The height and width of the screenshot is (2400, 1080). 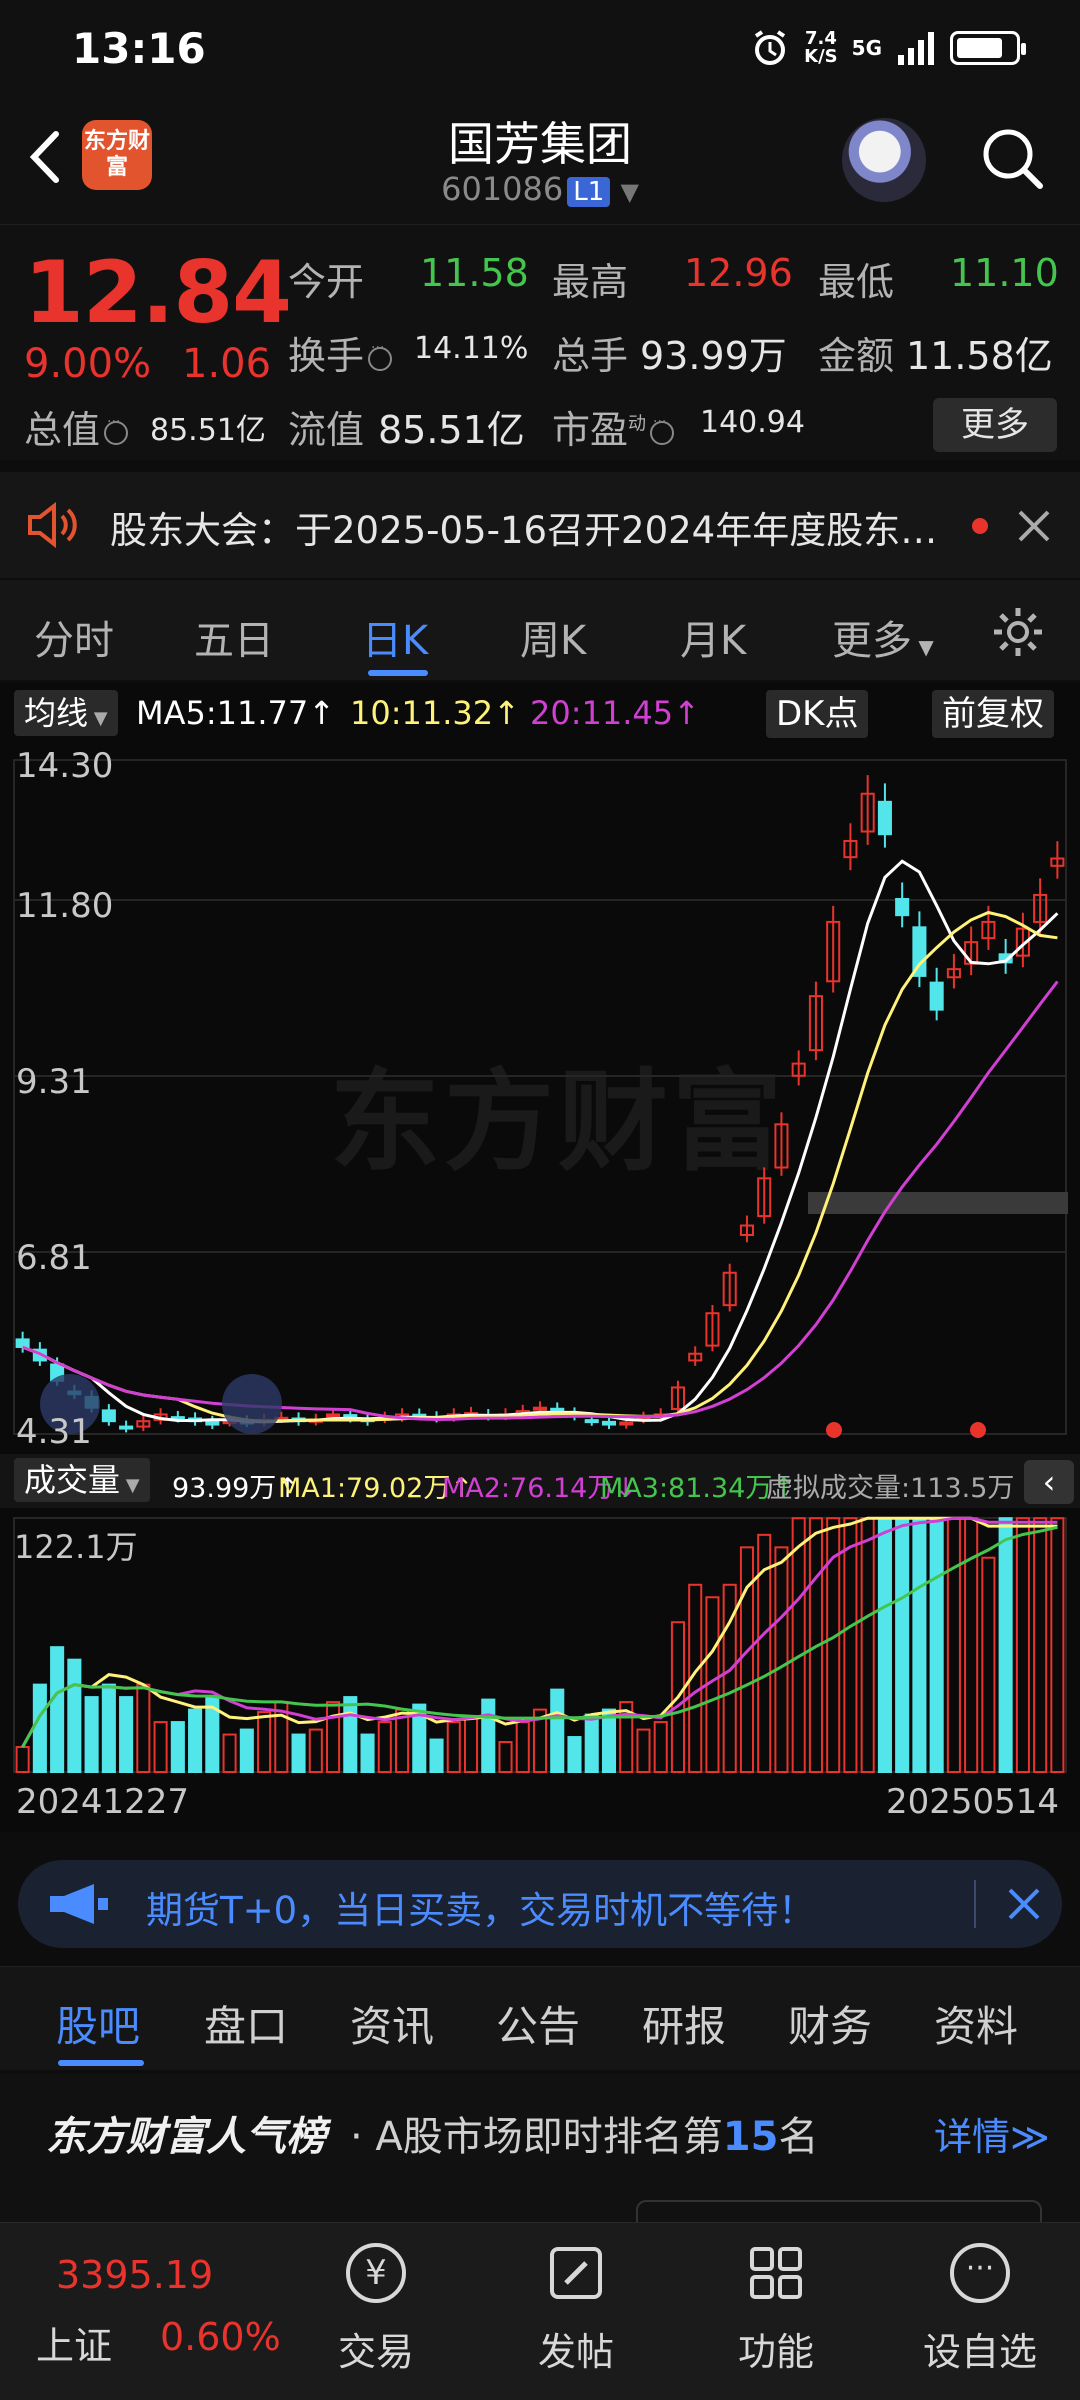 I want to click on tab-research: 研报, so click(x=684, y=2023).